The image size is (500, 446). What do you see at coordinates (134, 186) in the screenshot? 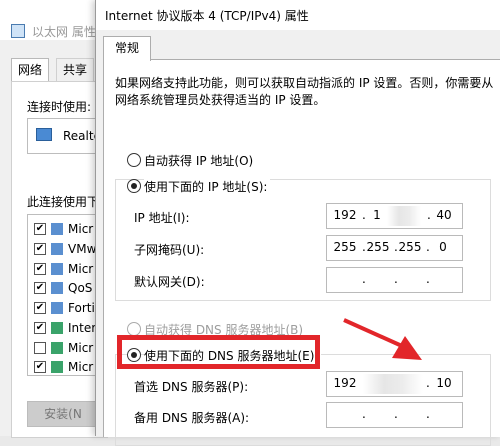
I see `manual-ip-radio` at bounding box center [134, 186].